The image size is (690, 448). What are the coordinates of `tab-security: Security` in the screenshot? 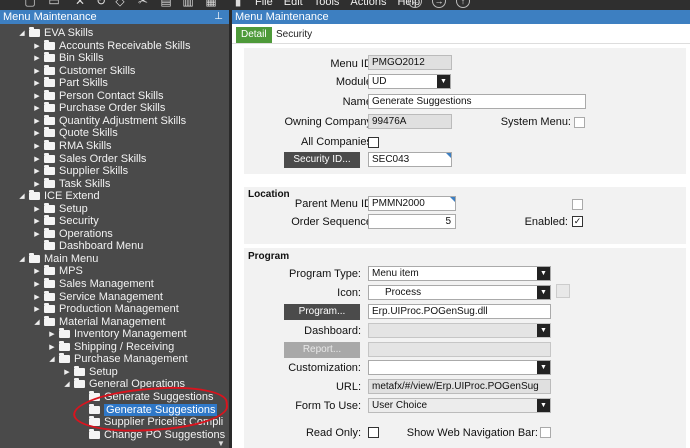 It's located at (294, 35).